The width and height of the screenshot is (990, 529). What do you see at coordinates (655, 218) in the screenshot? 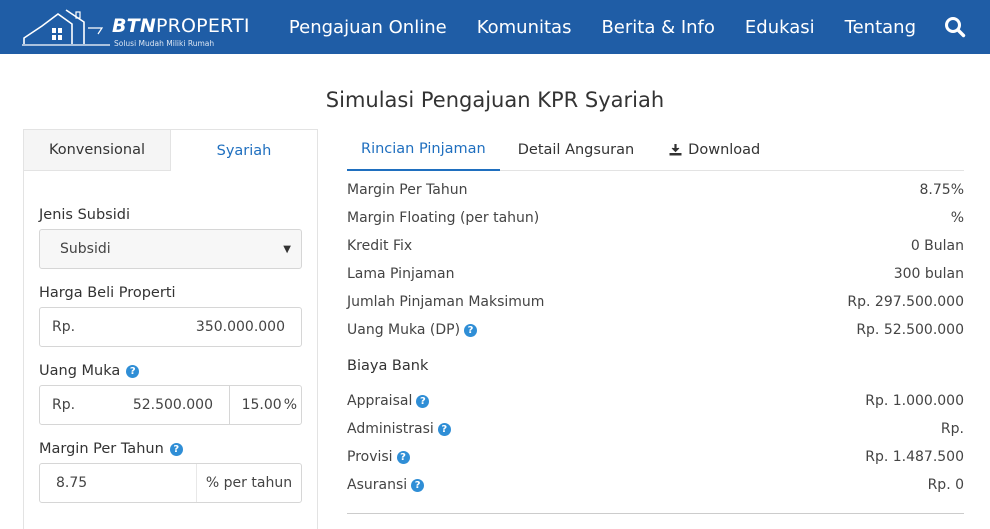
I see `row-margin-floating: Margin Floating (per tahun)%` at bounding box center [655, 218].